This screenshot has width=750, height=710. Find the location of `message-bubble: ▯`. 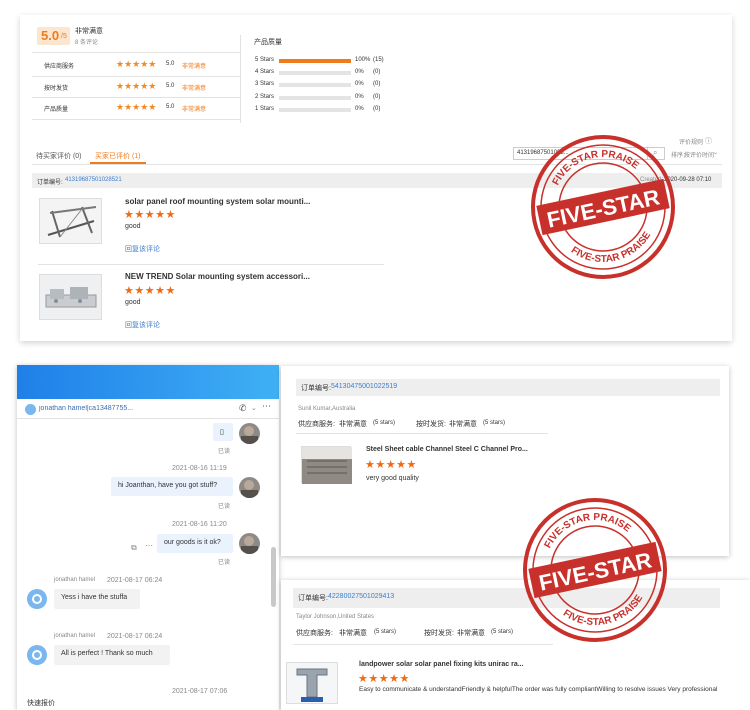

message-bubble: ▯ is located at coordinates (223, 432).